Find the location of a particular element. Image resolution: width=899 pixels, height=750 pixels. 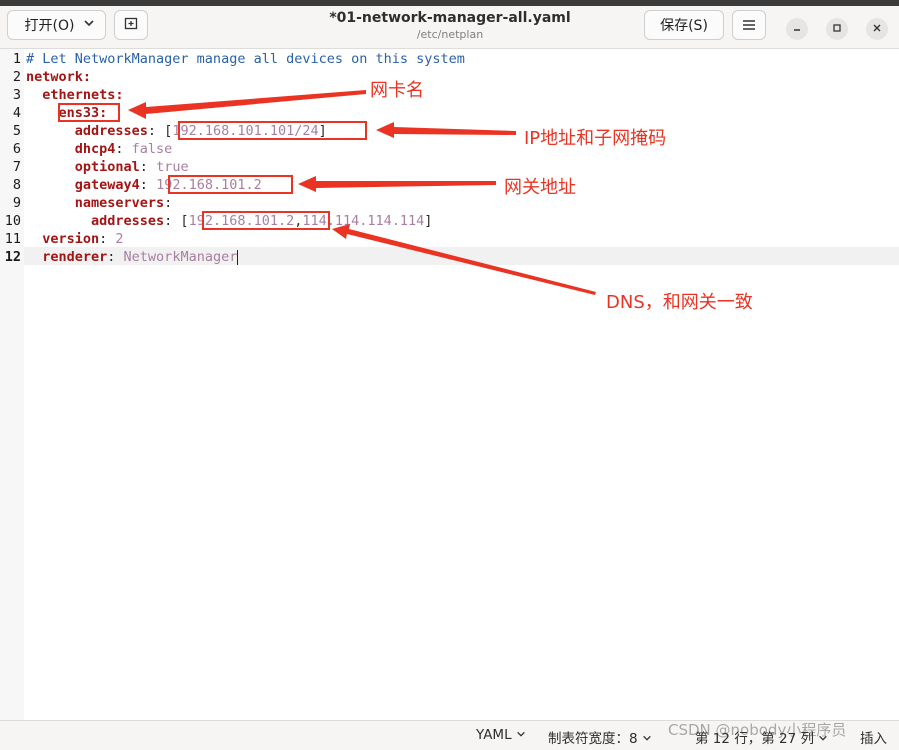

annotation-dns: DNS，和网关一致 is located at coordinates (679, 302).